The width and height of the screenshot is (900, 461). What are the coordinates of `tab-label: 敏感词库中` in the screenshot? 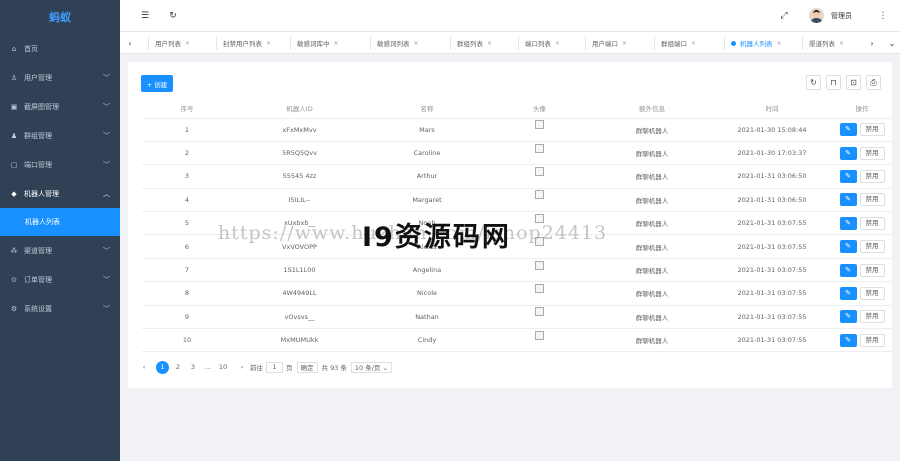 It's located at (313, 44).